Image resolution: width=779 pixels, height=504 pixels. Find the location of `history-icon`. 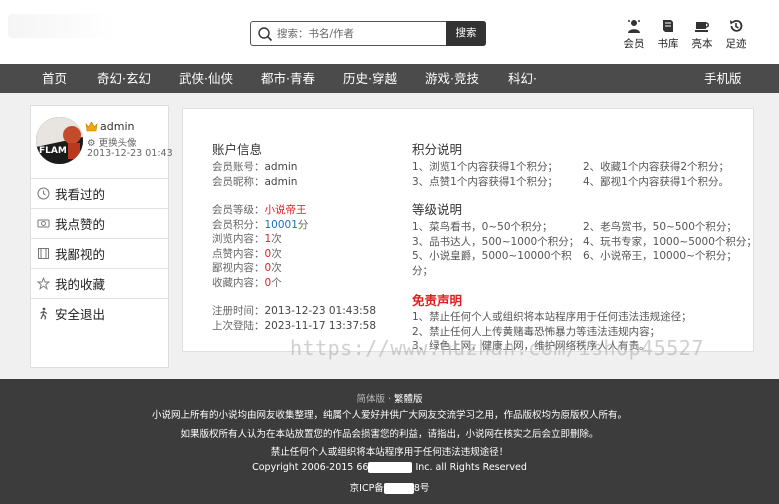

history-icon is located at coordinates (736, 25).